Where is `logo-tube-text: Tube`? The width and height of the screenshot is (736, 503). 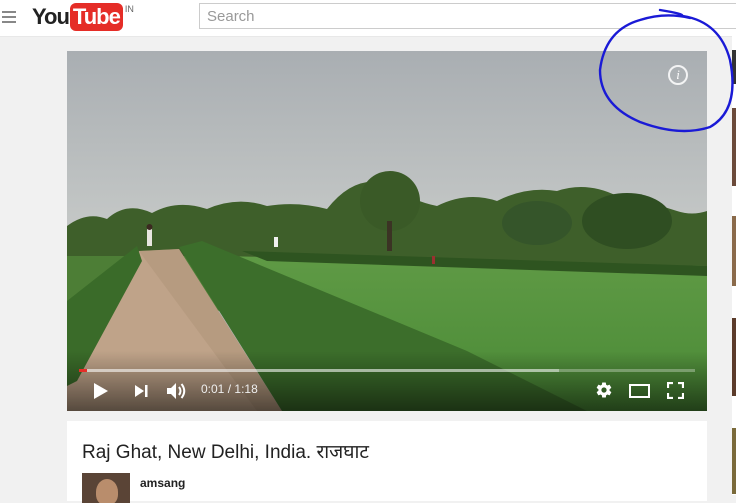 logo-tube-text: Tube is located at coordinates (96, 17).